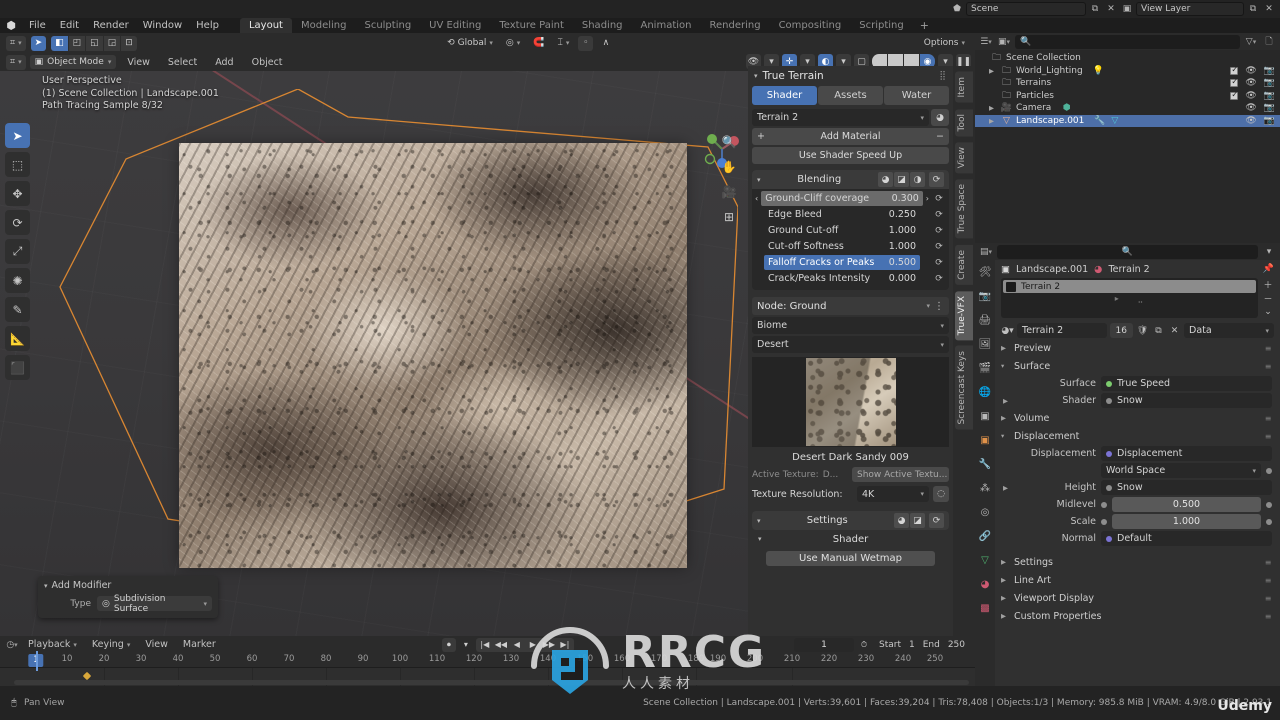  Describe the element at coordinates (182, 62) in the screenshot. I see `viewport-menu-select: Select` at that location.